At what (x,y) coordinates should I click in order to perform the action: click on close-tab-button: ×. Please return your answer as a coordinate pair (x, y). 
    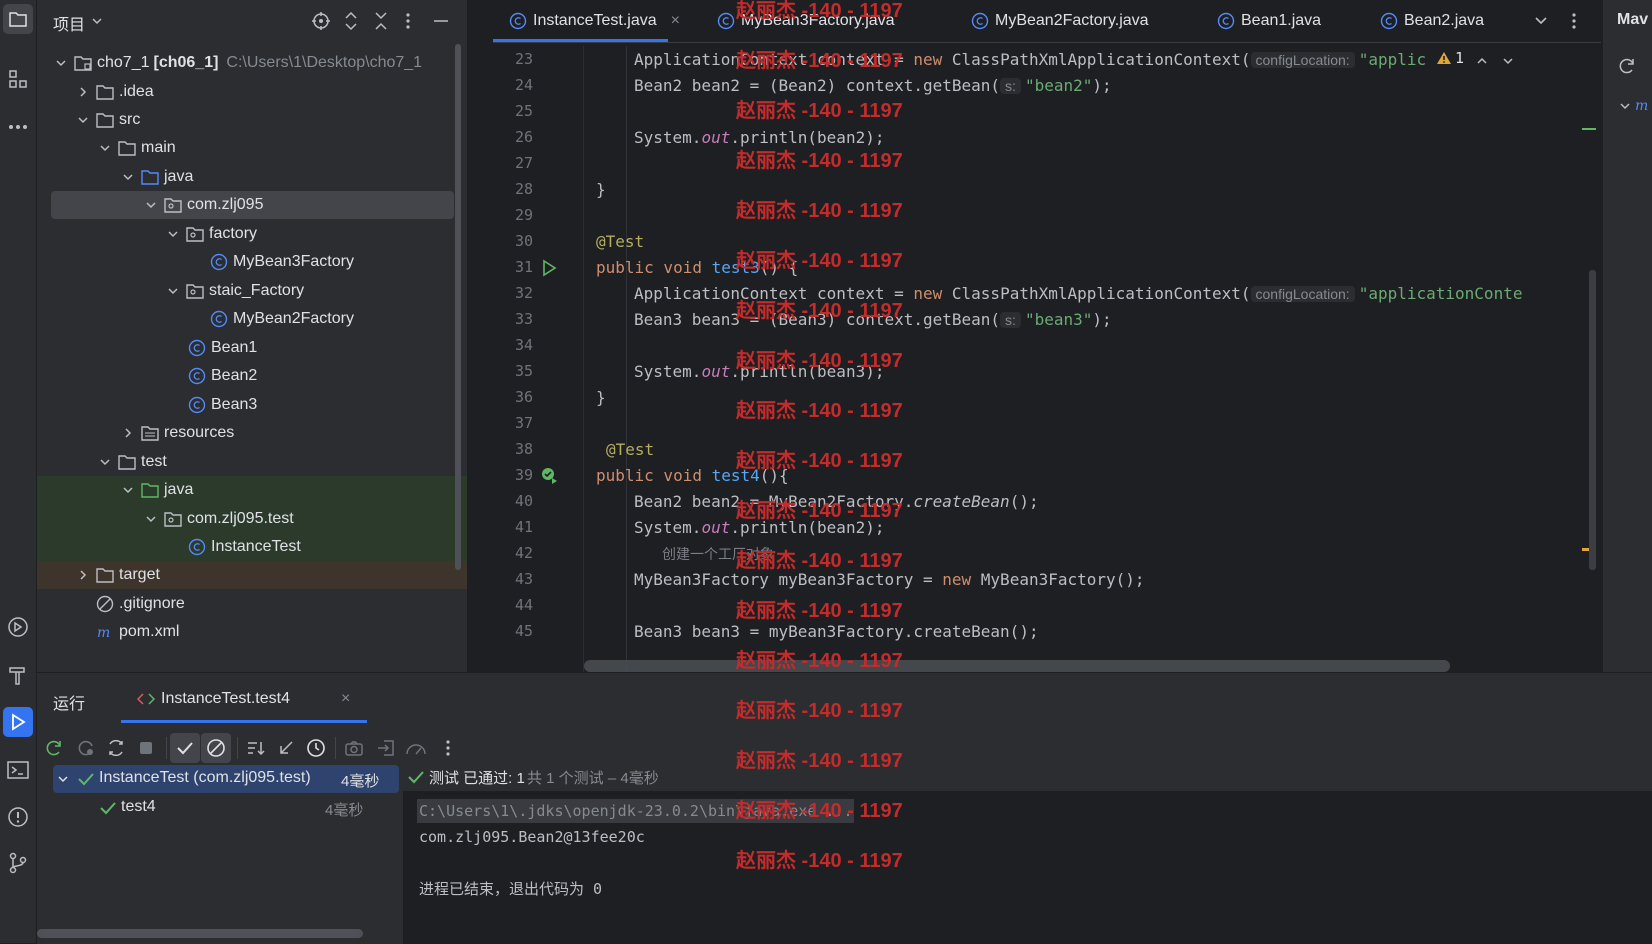
    Looking at the image, I should click on (675, 21).